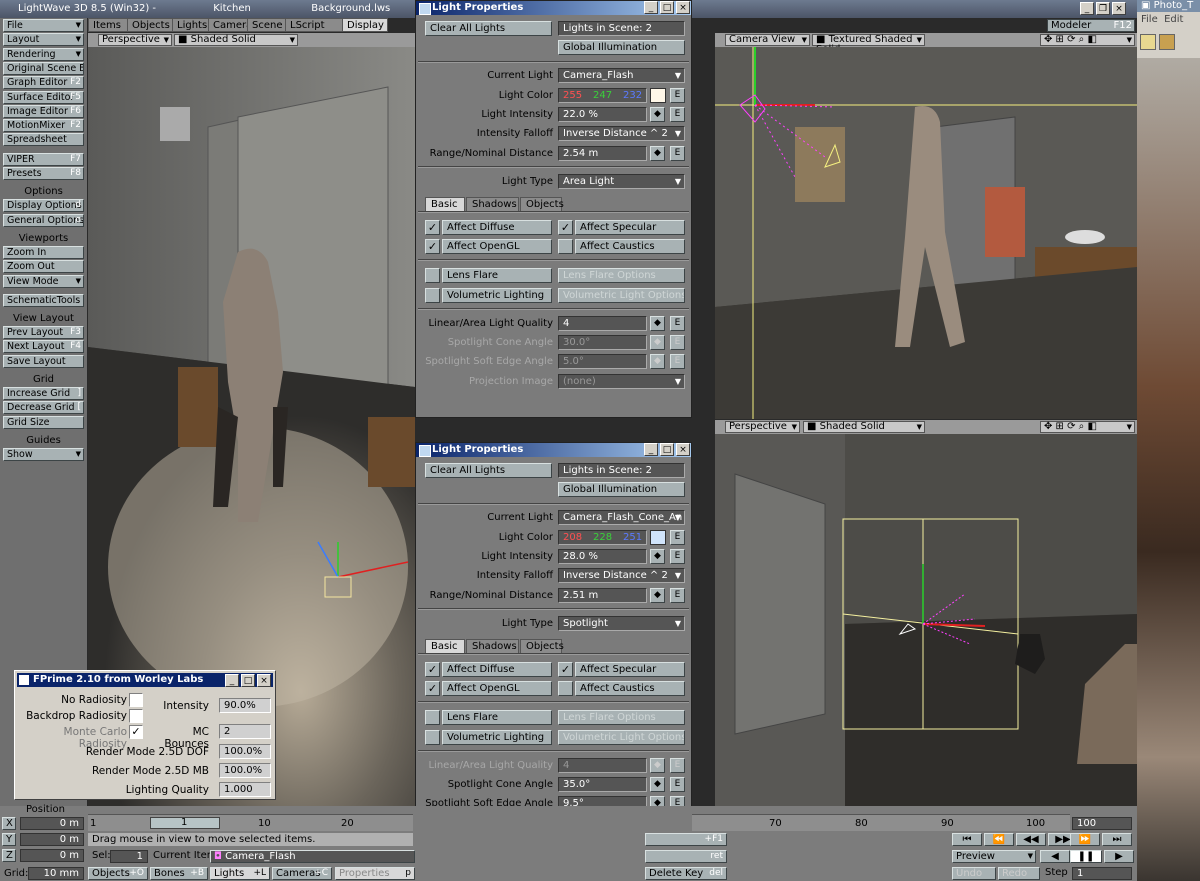 Image resolution: width=1200 pixels, height=881 pixels. Describe the element at coordinates (1031, 839) in the screenshot. I see `step-back-icon: ◀◀` at that location.